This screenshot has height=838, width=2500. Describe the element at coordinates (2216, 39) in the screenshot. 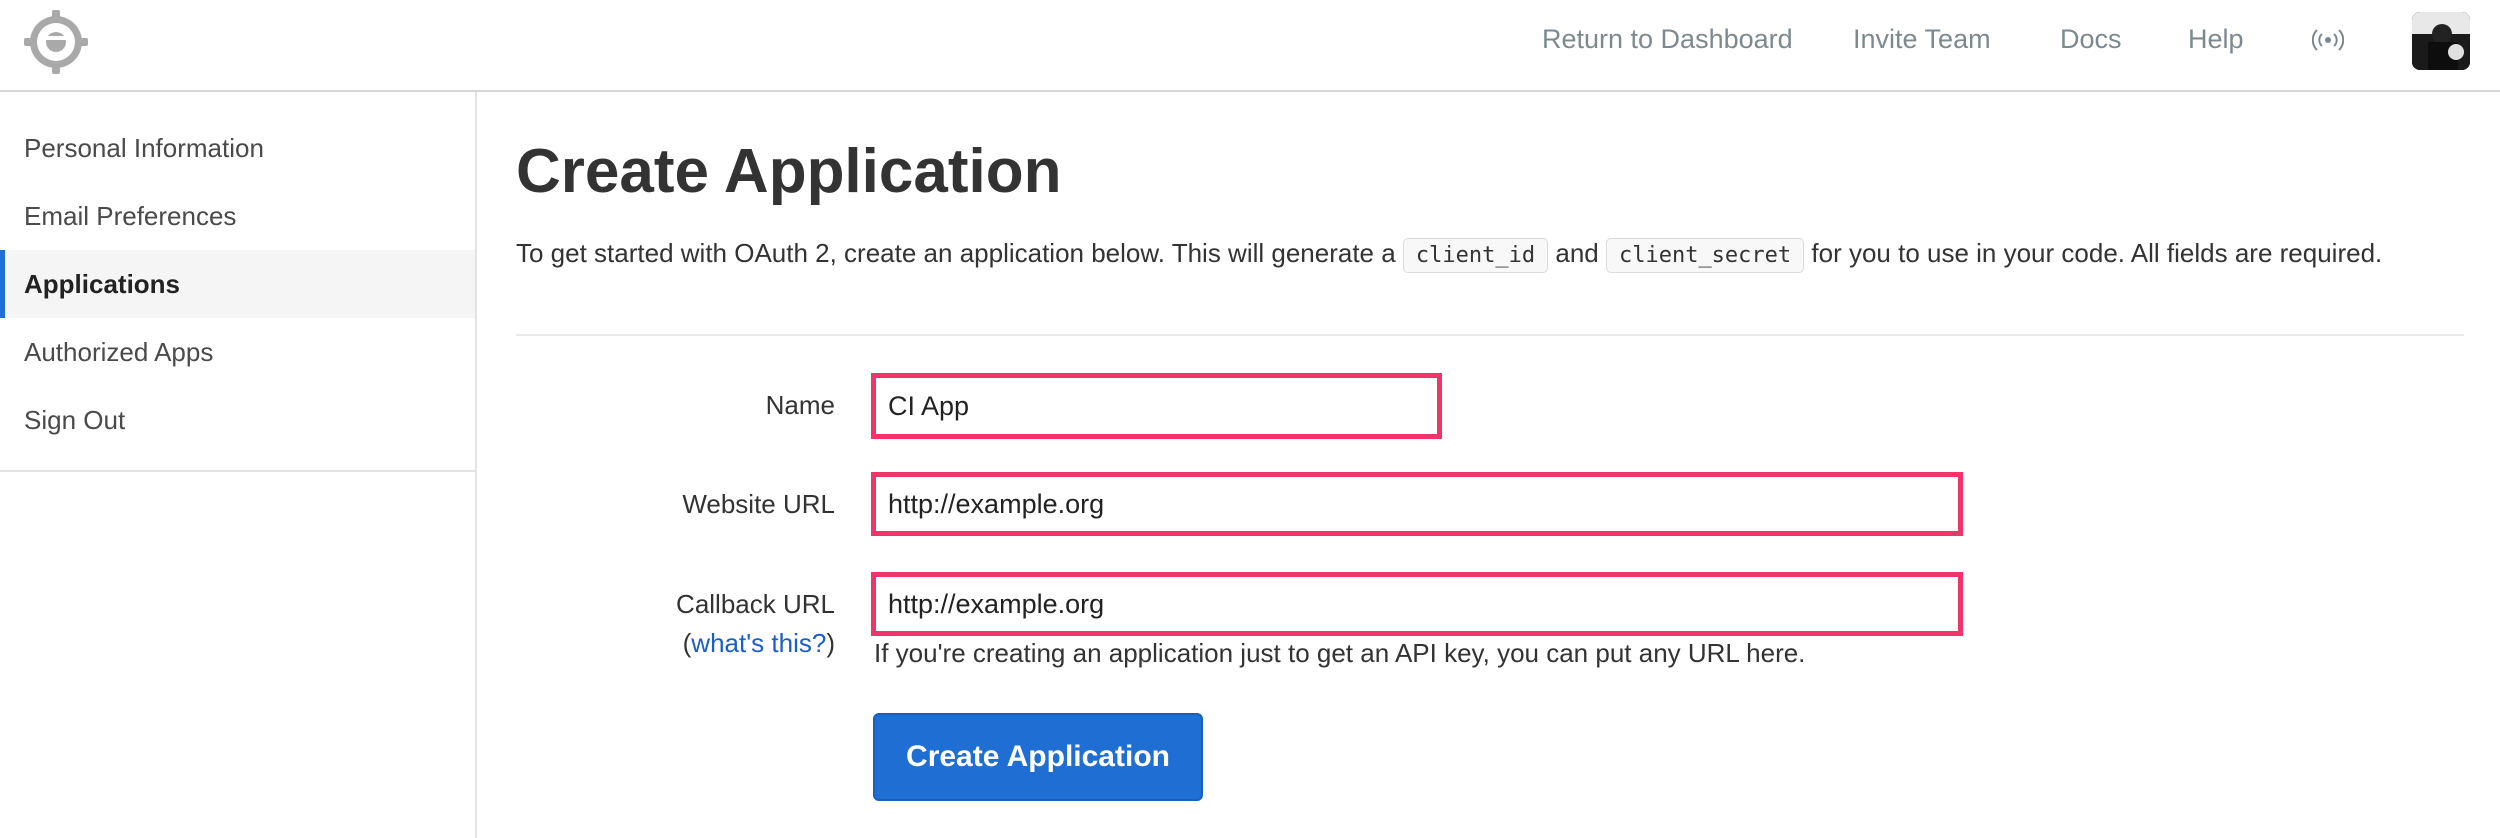

I see `nav-help: Help` at that location.